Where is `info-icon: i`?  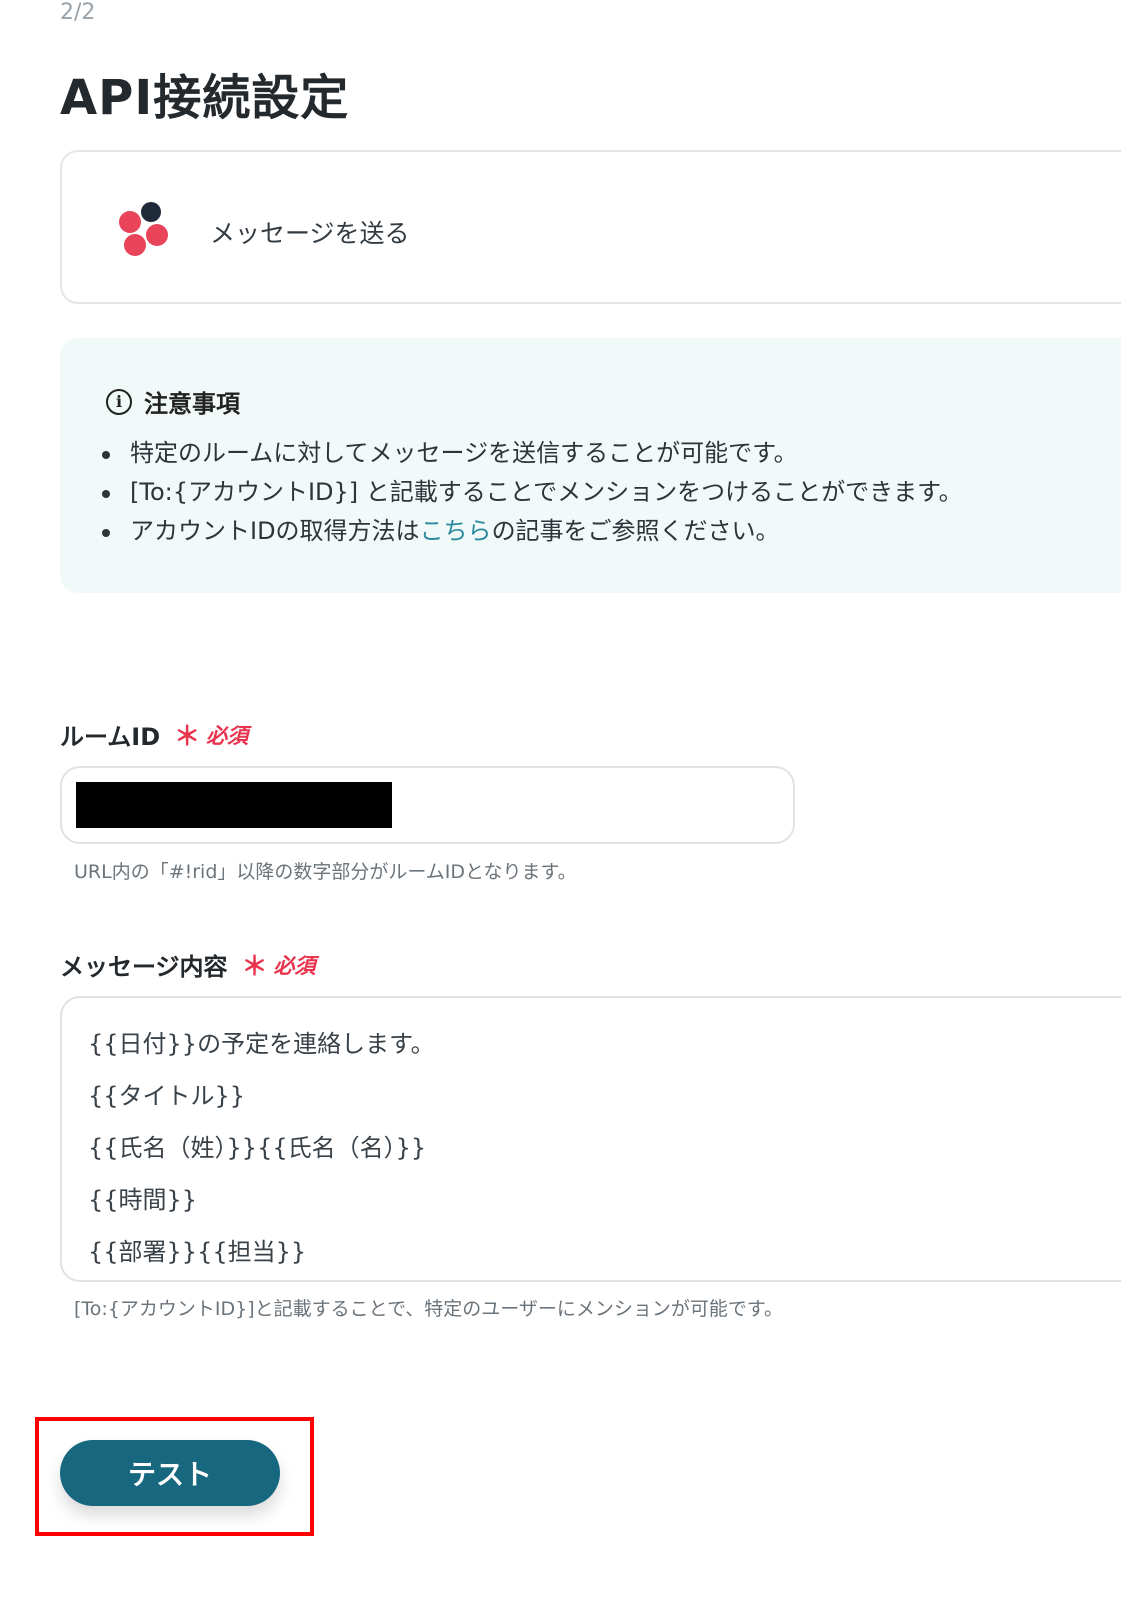 info-icon: i is located at coordinates (119, 401).